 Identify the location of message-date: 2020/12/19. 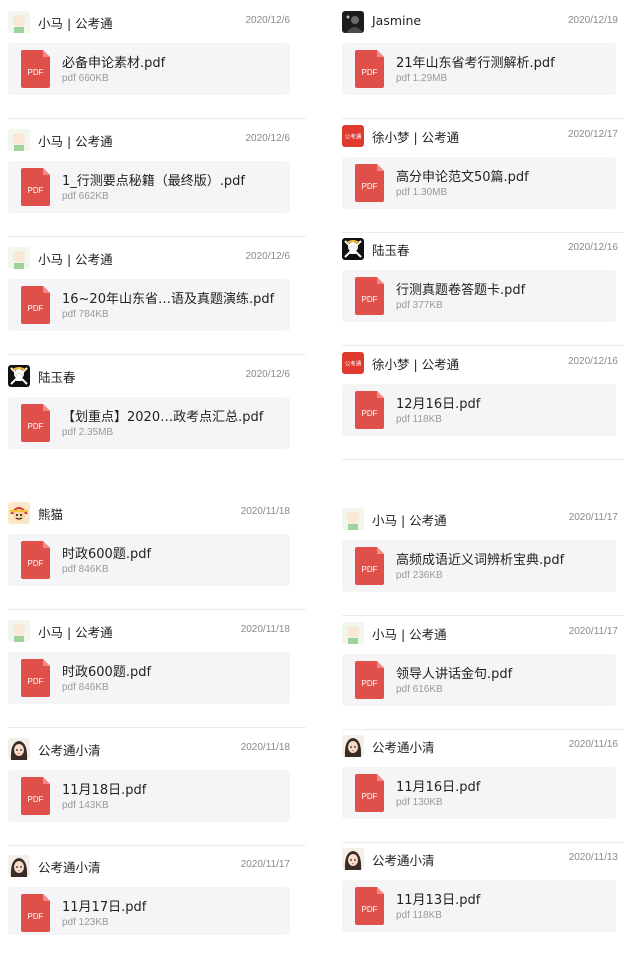
(592, 20).